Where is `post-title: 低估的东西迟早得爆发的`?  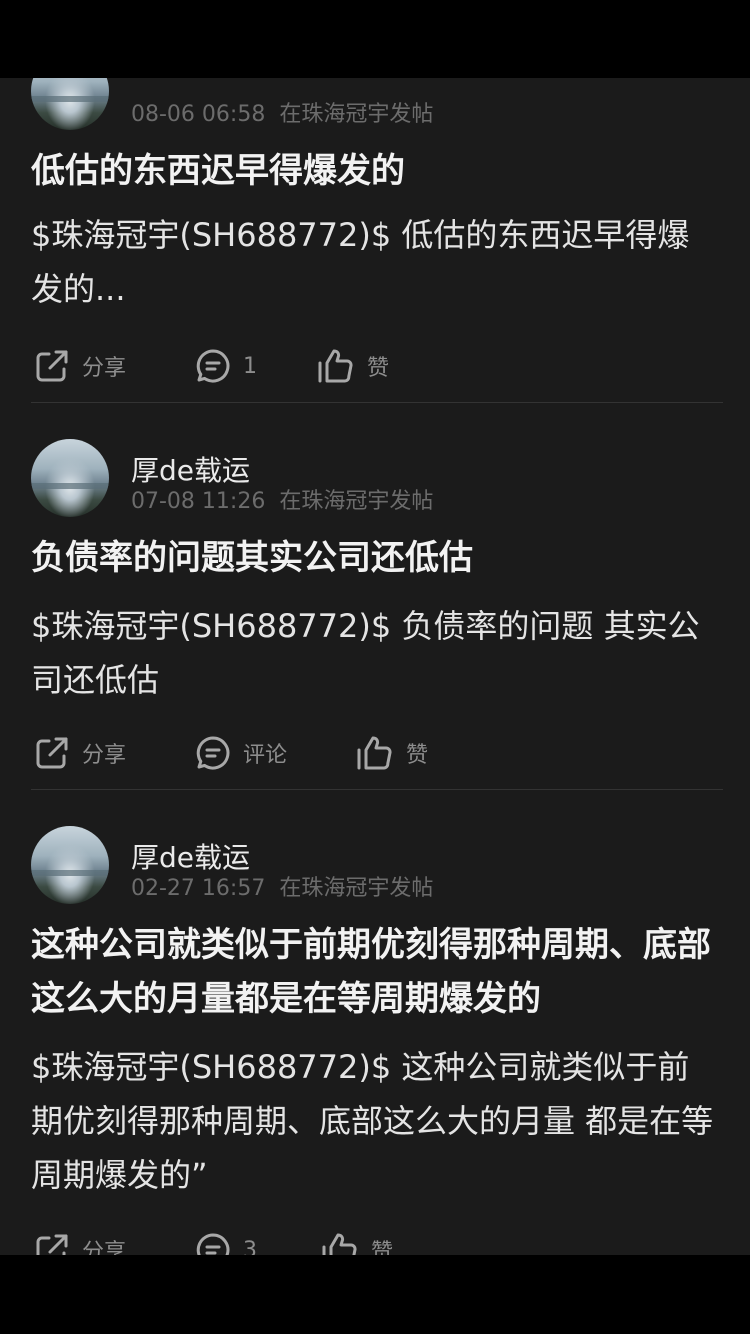 post-title: 低估的东西迟早得爆发的 is located at coordinates (376, 171).